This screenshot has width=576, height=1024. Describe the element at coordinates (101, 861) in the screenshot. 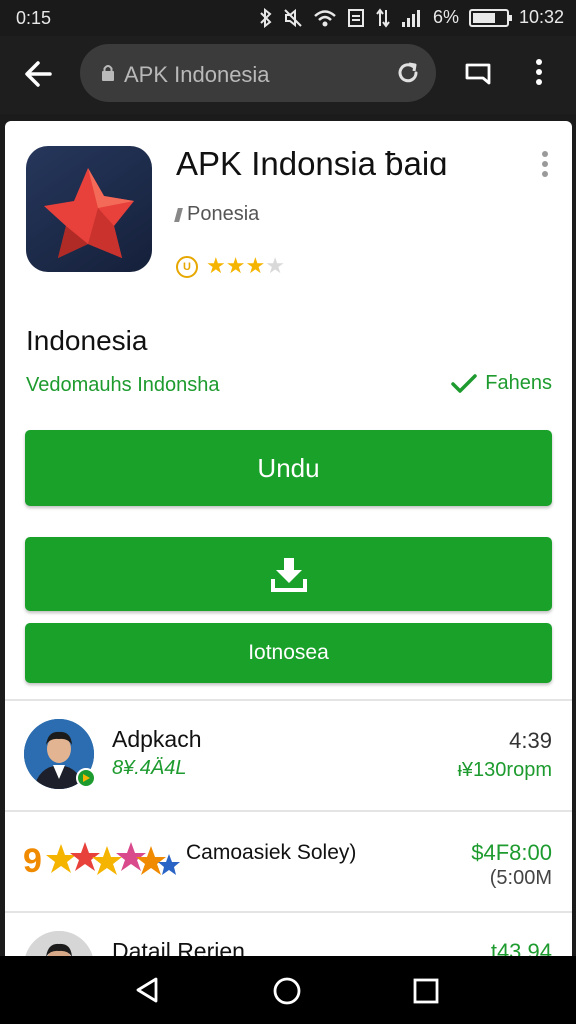

I see `stars-banner-icon: 9` at that location.